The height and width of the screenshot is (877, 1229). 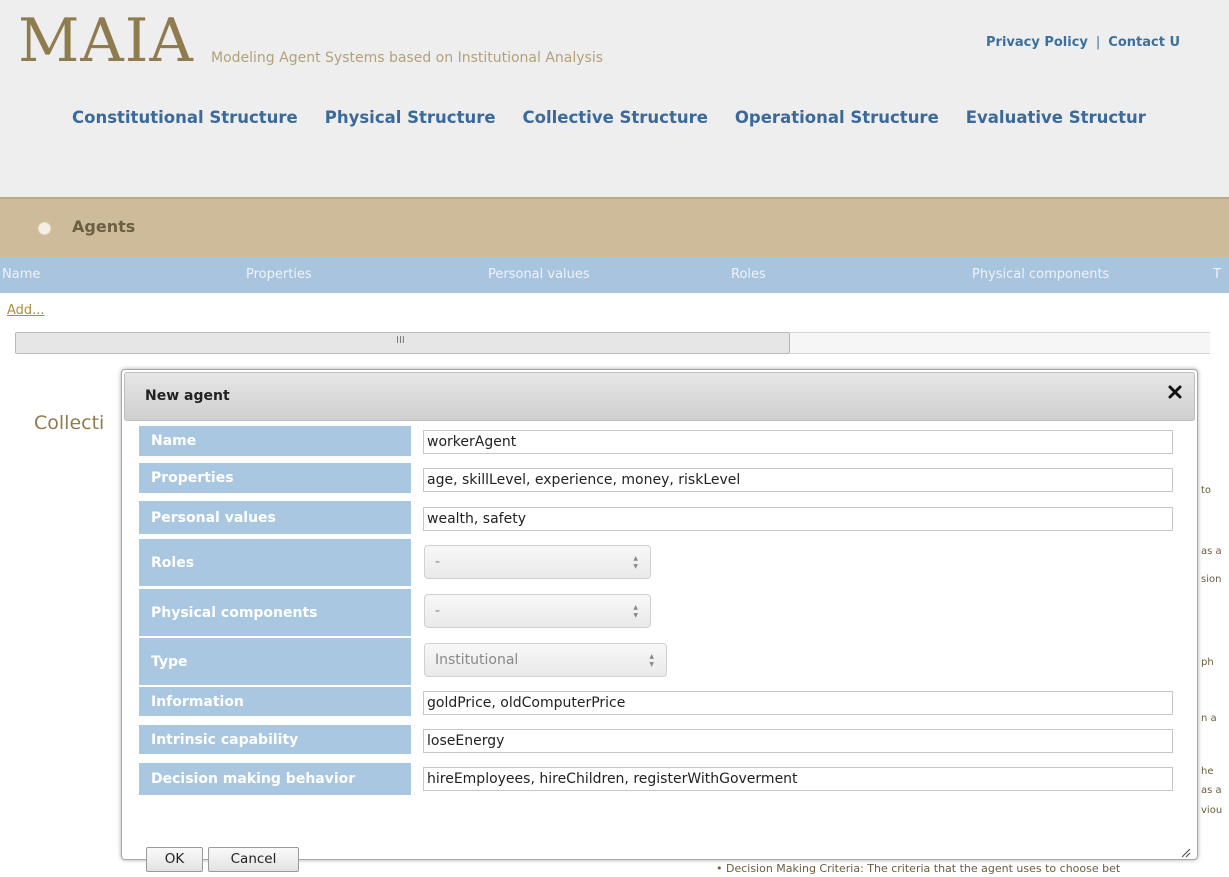 I want to click on roles-select: - ▲ ▼, so click(x=537, y=562).